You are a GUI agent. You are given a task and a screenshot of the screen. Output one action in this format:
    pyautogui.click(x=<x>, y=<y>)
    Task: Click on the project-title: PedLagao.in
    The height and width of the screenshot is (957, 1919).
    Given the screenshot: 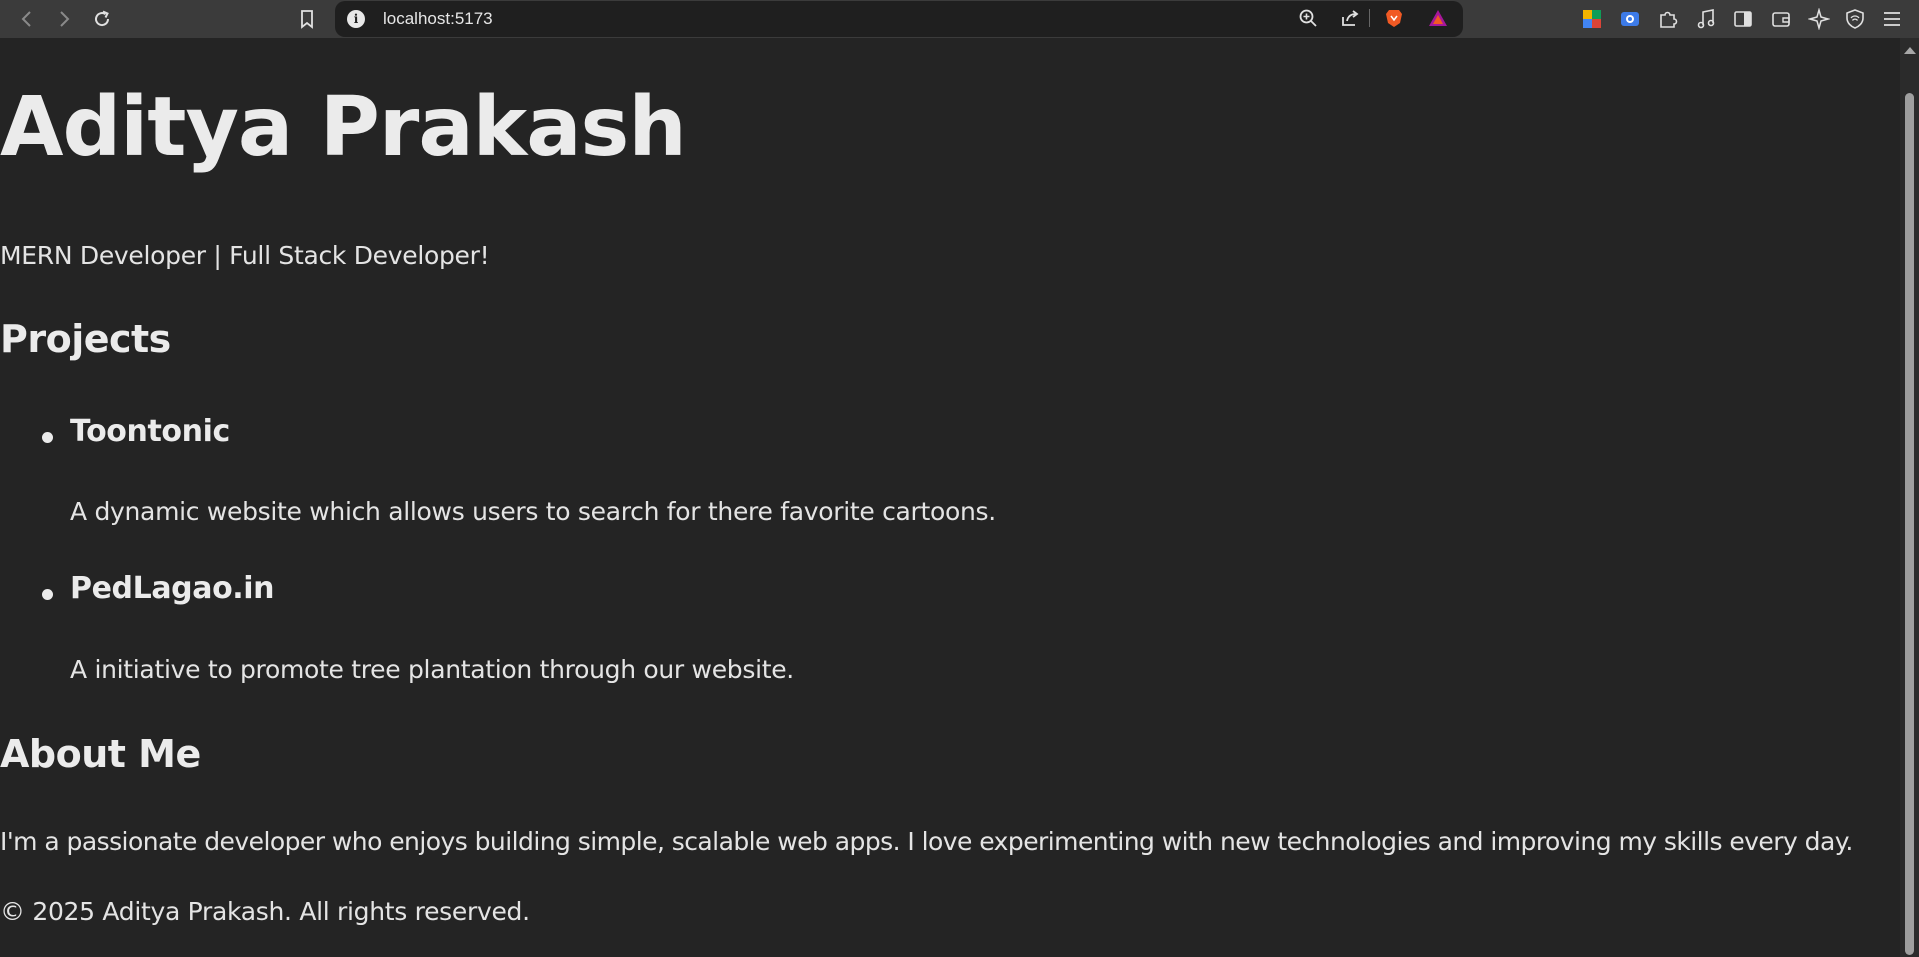 What is the action you would take?
    pyautogui.click(x=172, y=588)
    